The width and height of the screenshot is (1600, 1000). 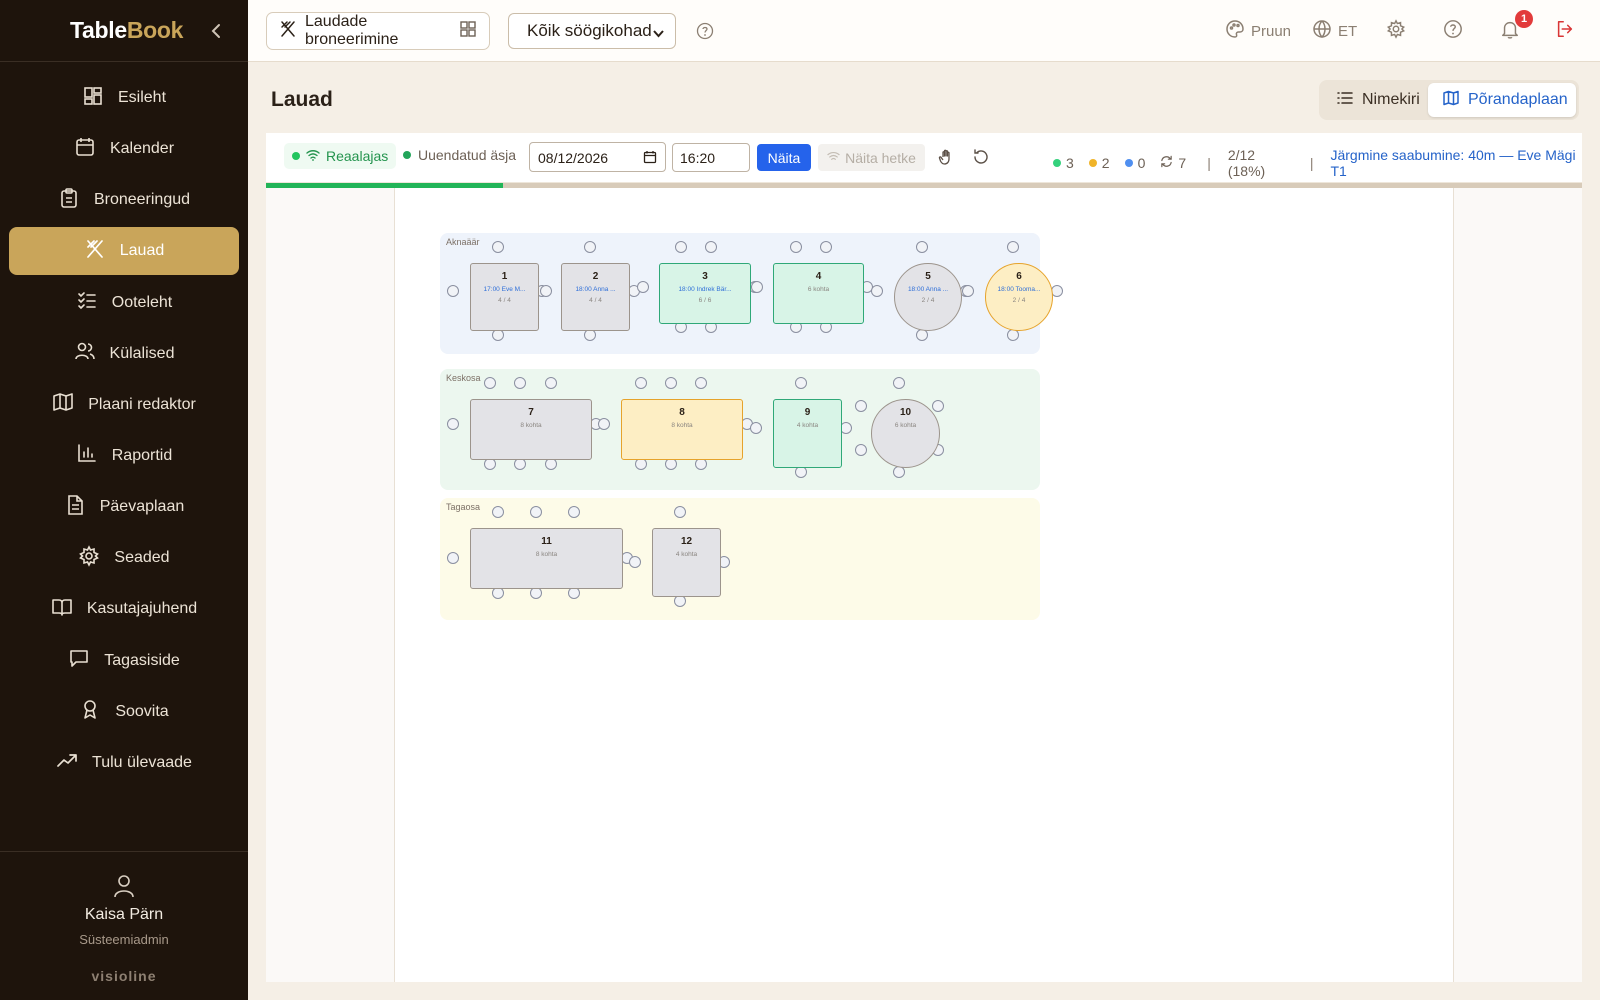 I want to click on view-list-button: Nimekiri, so click(x=1378, y=100).